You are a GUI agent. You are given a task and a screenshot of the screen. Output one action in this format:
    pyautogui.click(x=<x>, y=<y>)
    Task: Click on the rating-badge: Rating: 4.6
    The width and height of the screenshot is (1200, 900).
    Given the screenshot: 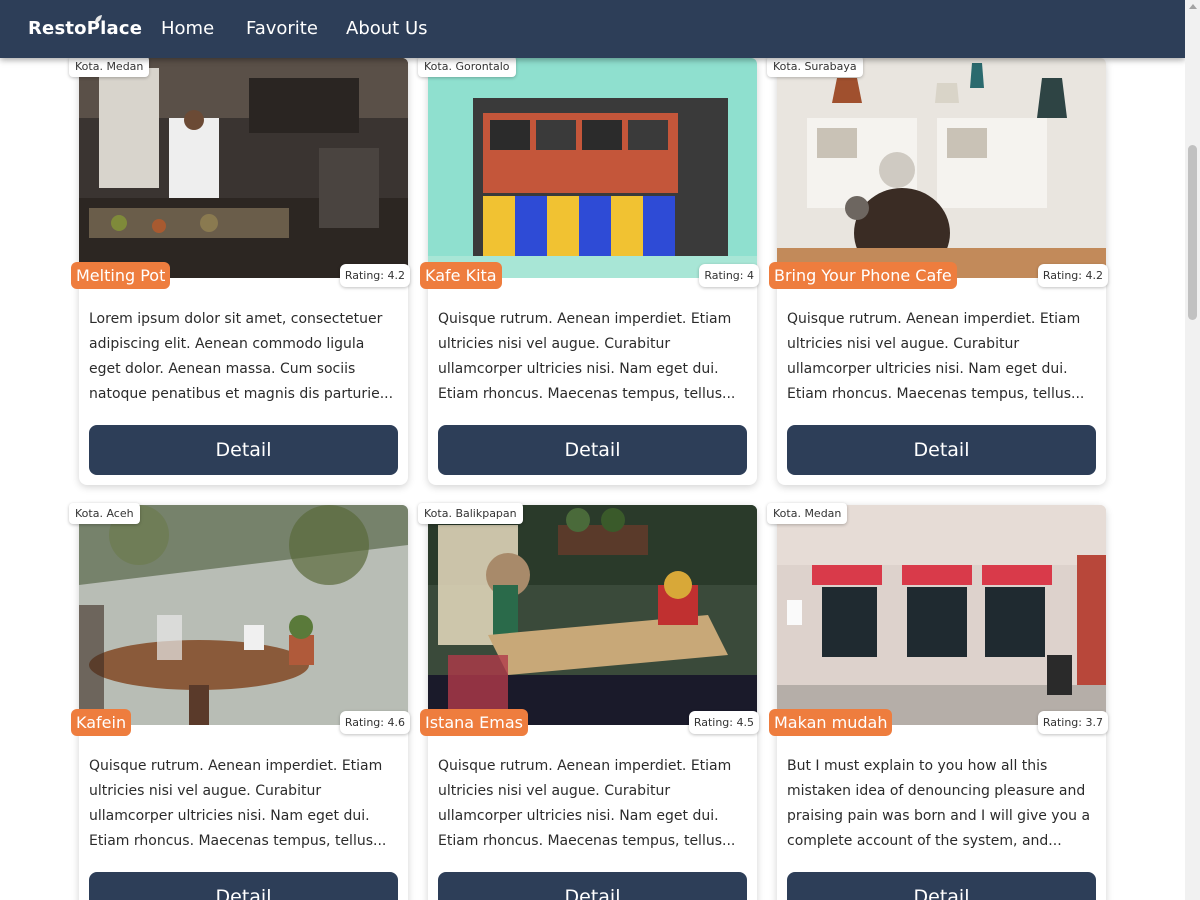 What is the action you would take?
    pyautogui.click(x=374, y=722)
    